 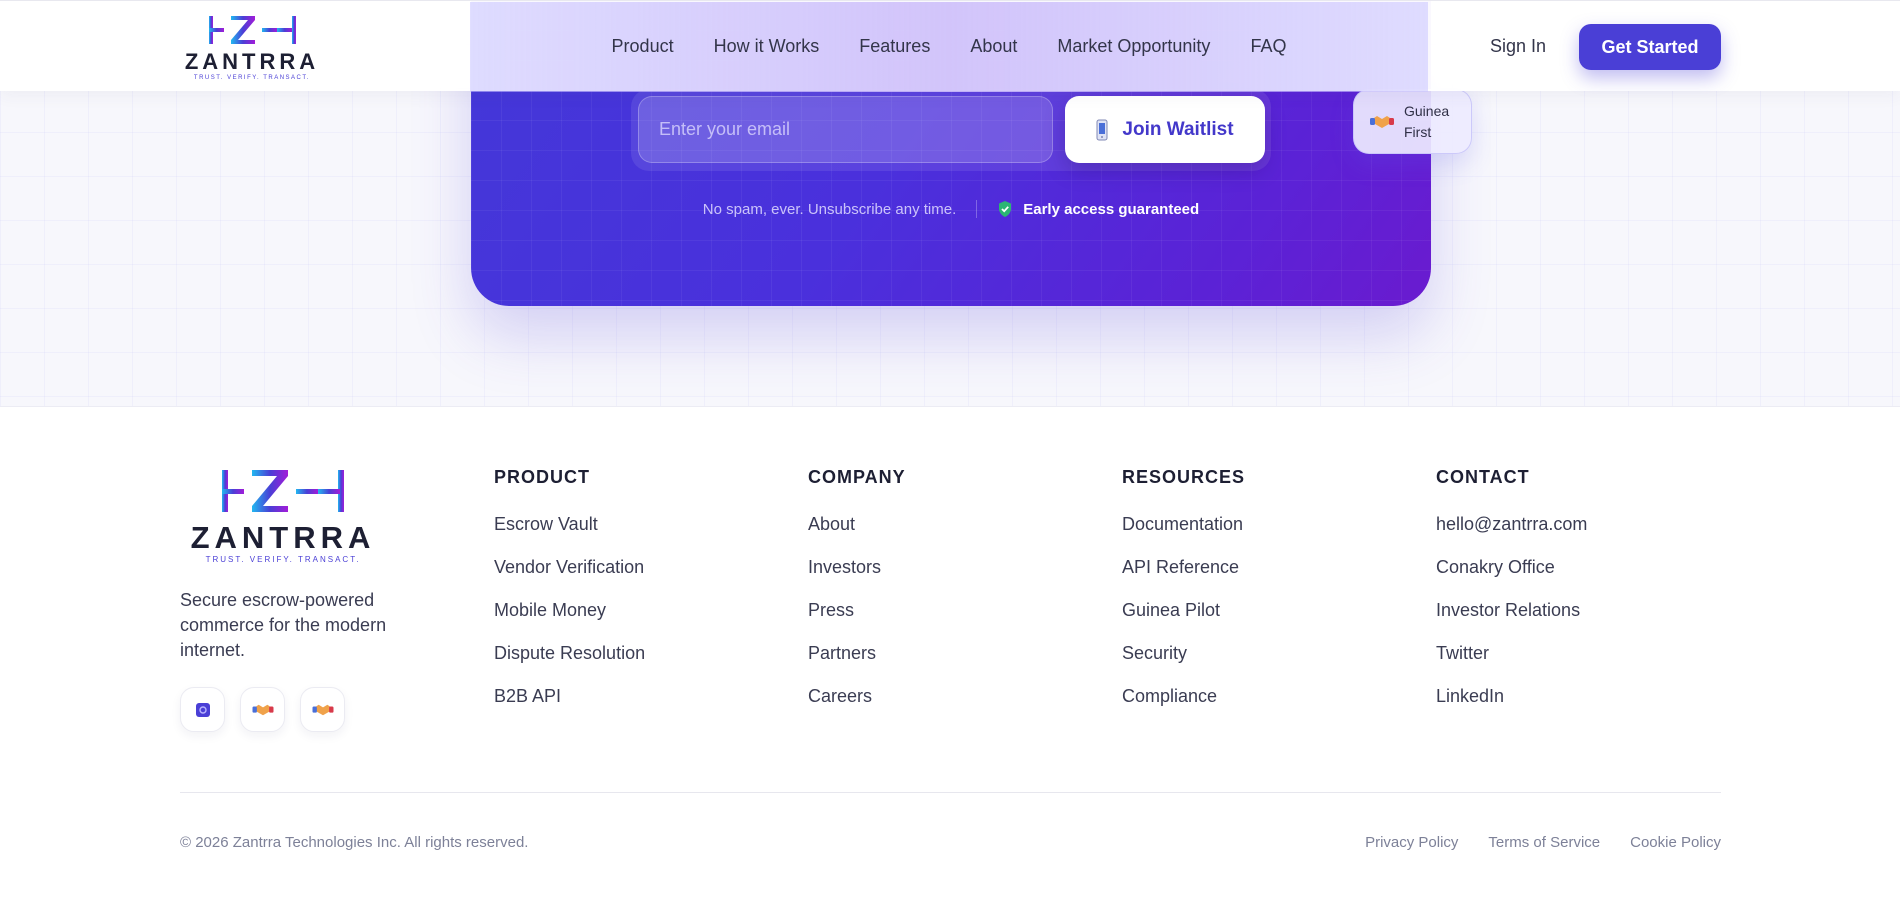 What do you see at coordinates (1511, 664) in the screenshot?
I see `footer-link-twitter: Twitter` at bounding box center [1511, 664].